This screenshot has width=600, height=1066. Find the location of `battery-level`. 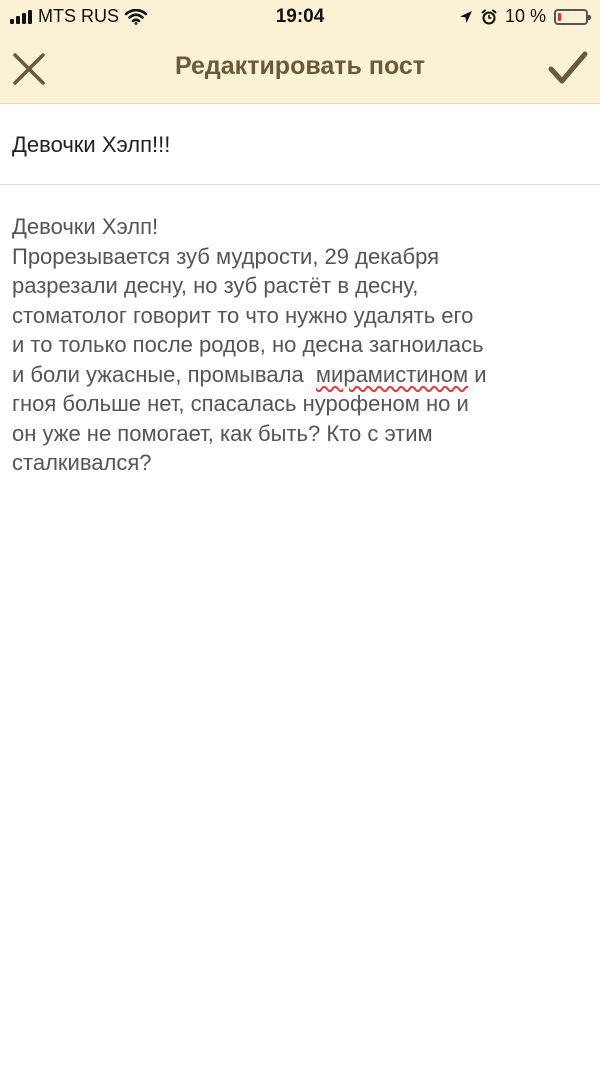

battery-level is located at coordinates (559, 16).